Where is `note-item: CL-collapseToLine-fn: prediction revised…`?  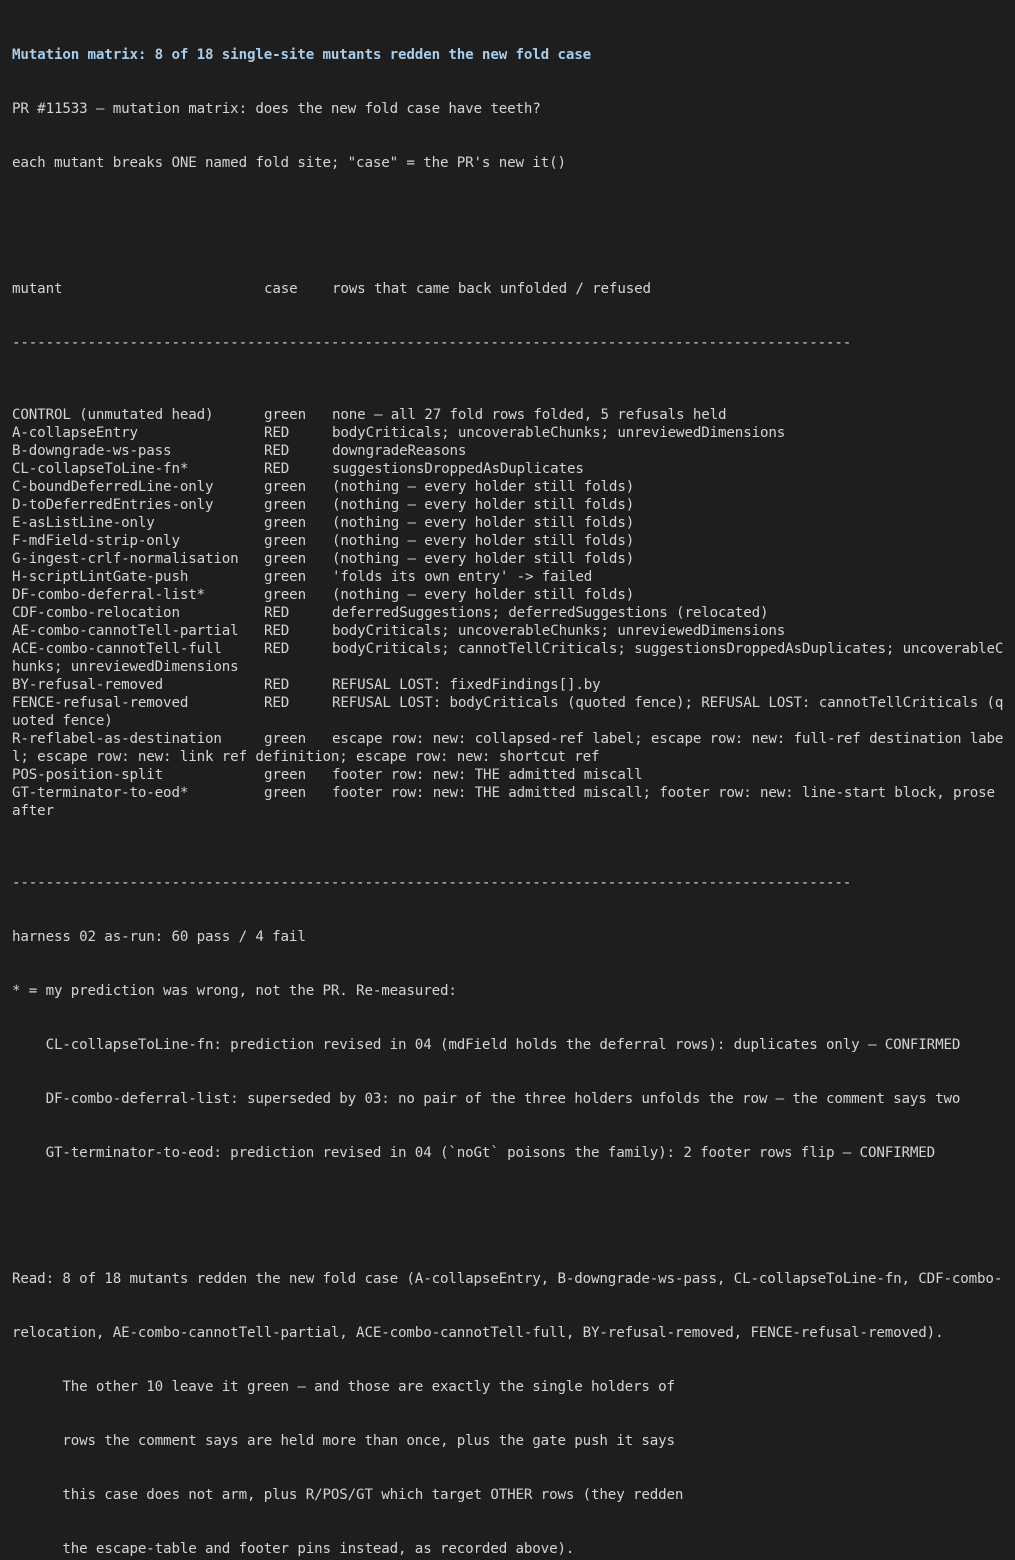 note-item: CL-collapseToLine-fn: prediction revised… is located at coordinates (486, 1045).